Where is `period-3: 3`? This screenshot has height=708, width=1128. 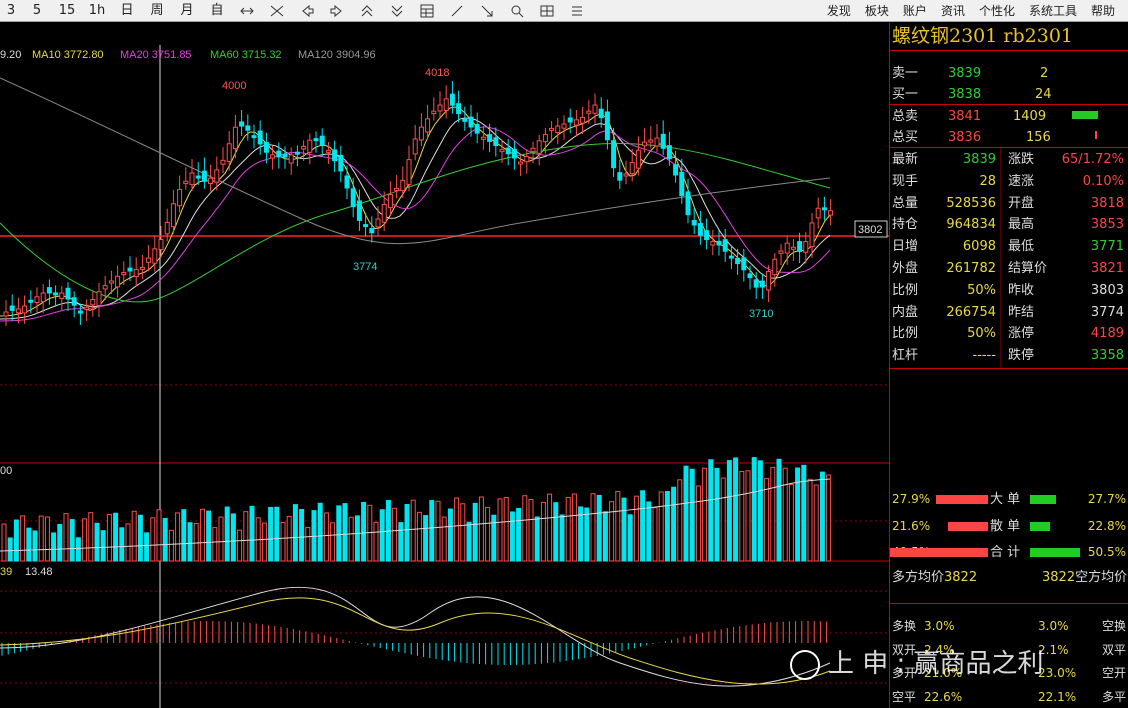
period-3: 3 is located at coordinates (11, 11).